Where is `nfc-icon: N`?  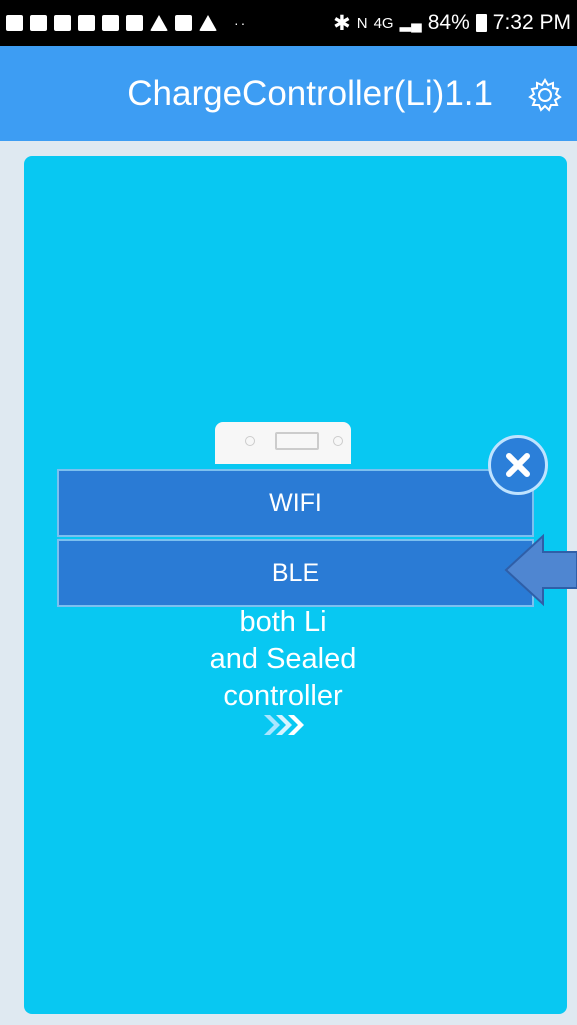
nfc-icon: N is located at coordinates (362, 23).